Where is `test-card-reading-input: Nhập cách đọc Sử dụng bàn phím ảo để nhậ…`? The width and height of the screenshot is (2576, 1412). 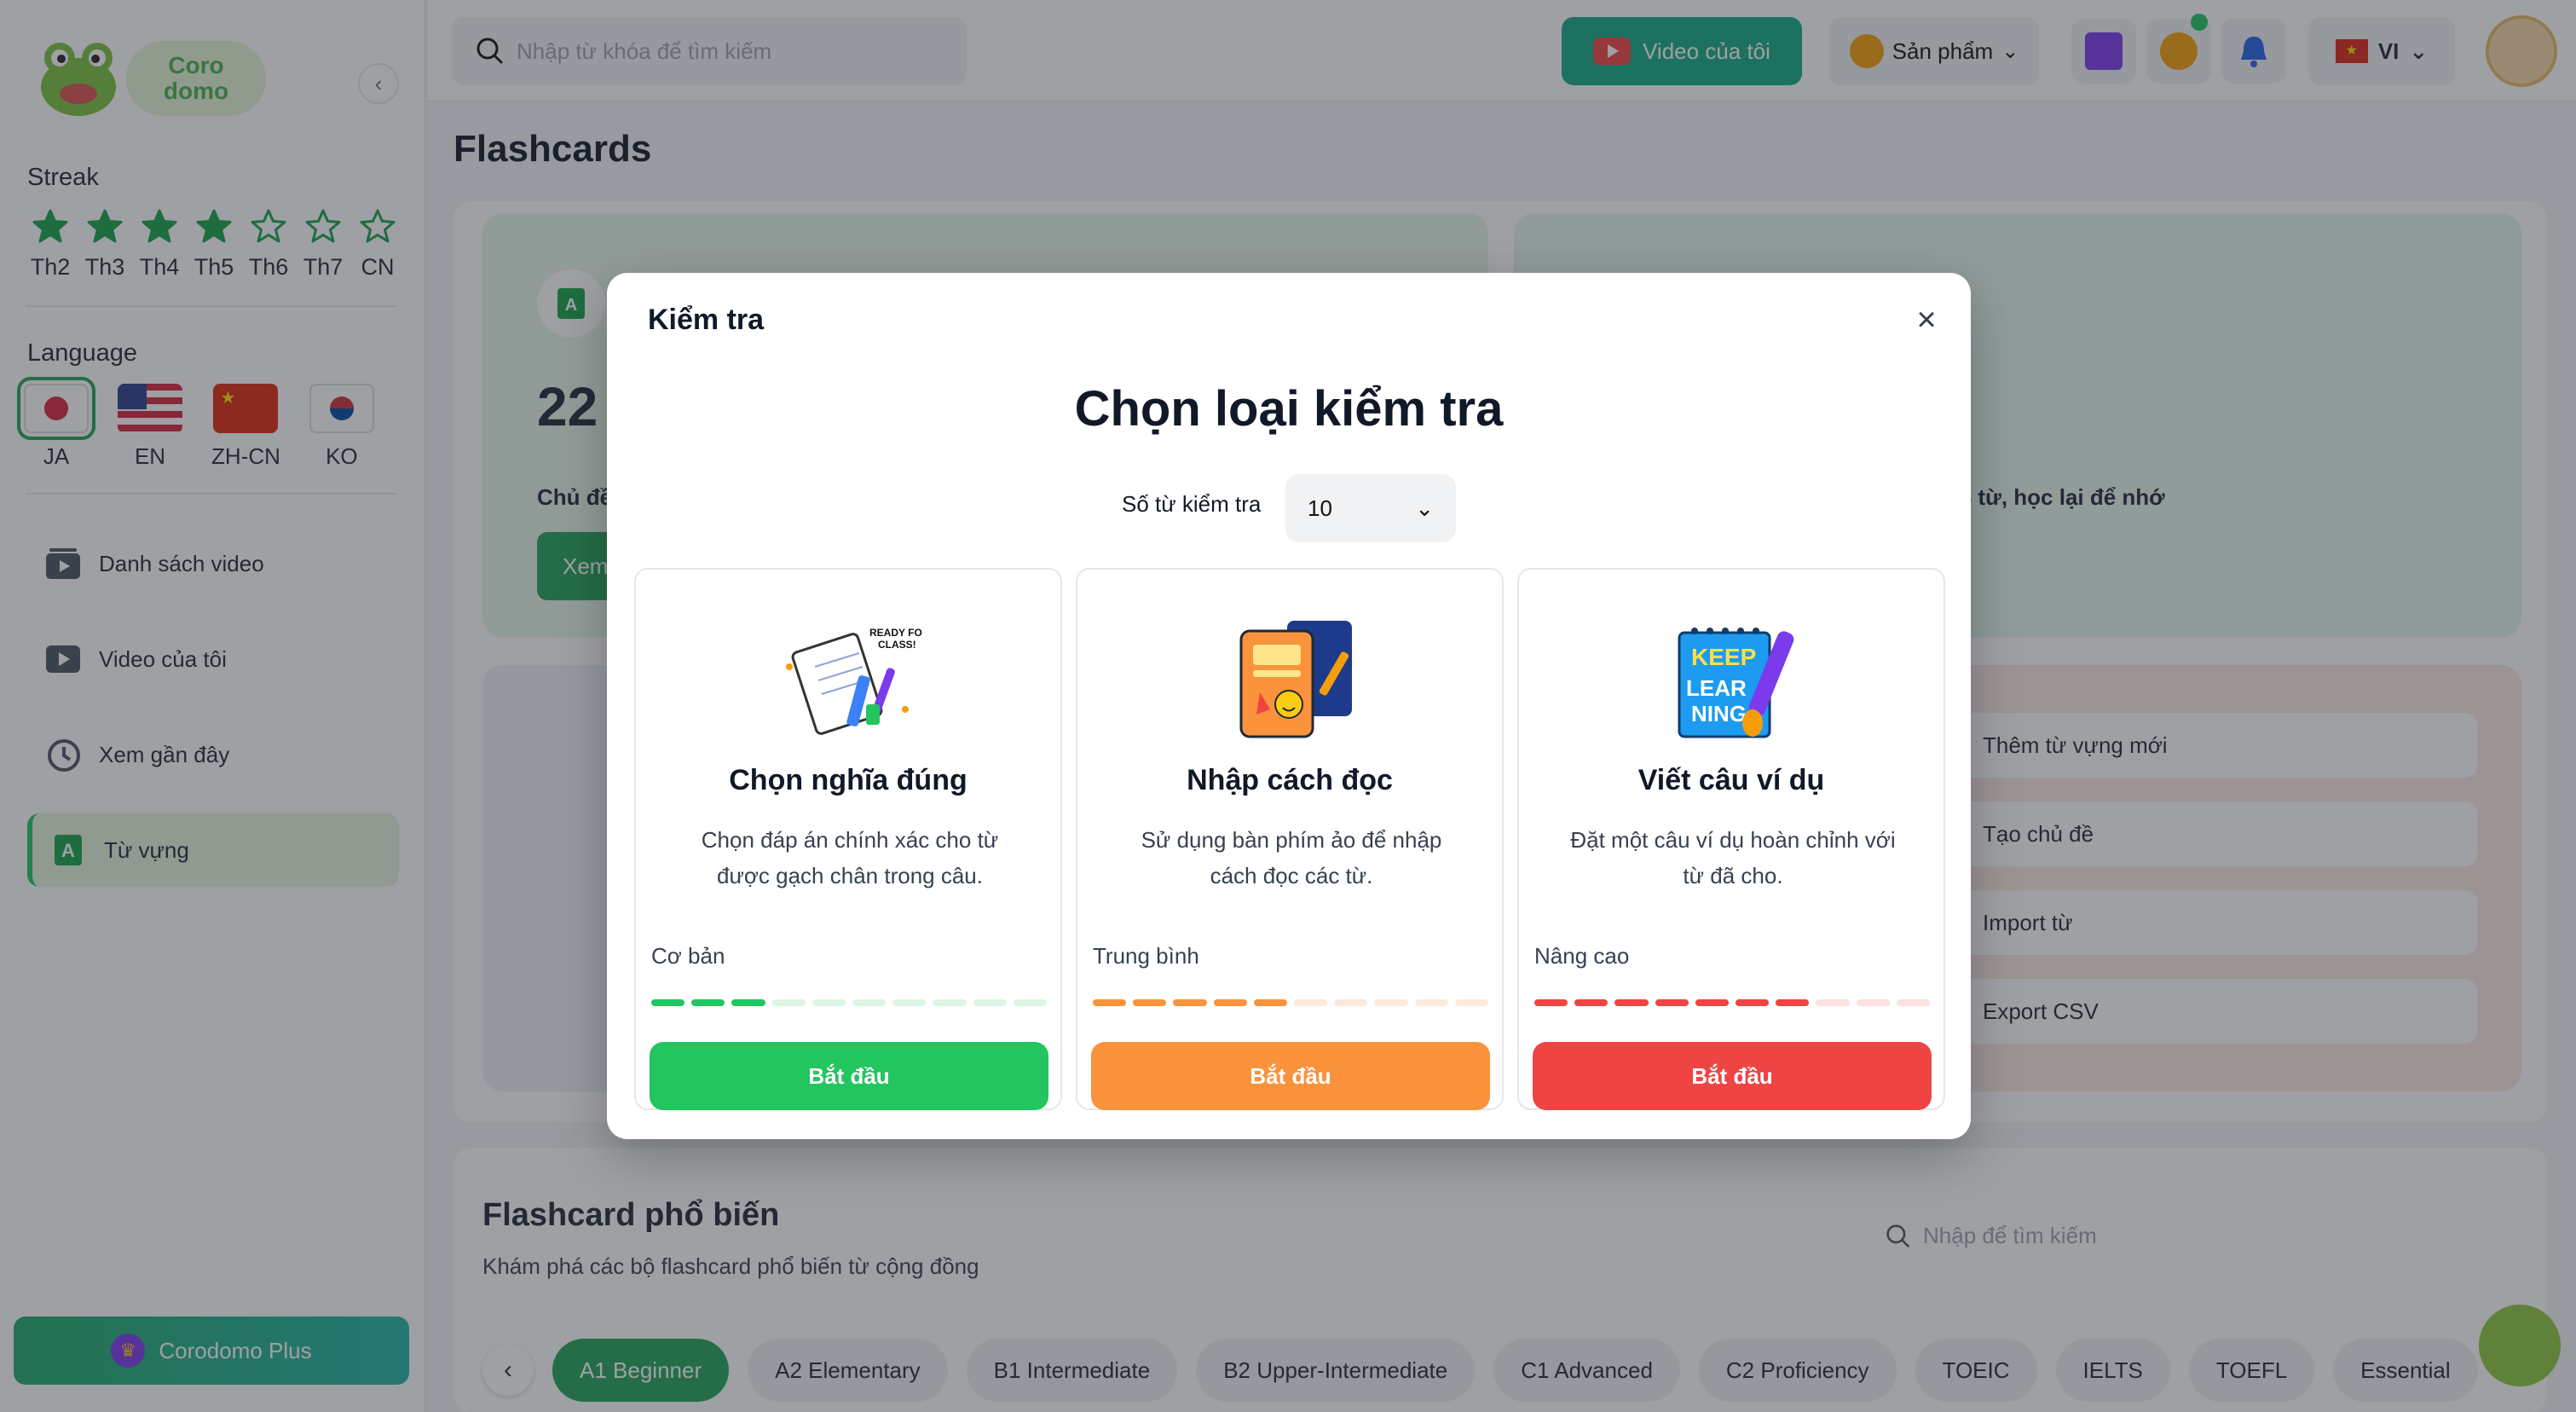
test-card-reading-input: Nhập cách đọc Sử dụng bàn phím ảo để nhậ… is located at coordinates (1290, 839).